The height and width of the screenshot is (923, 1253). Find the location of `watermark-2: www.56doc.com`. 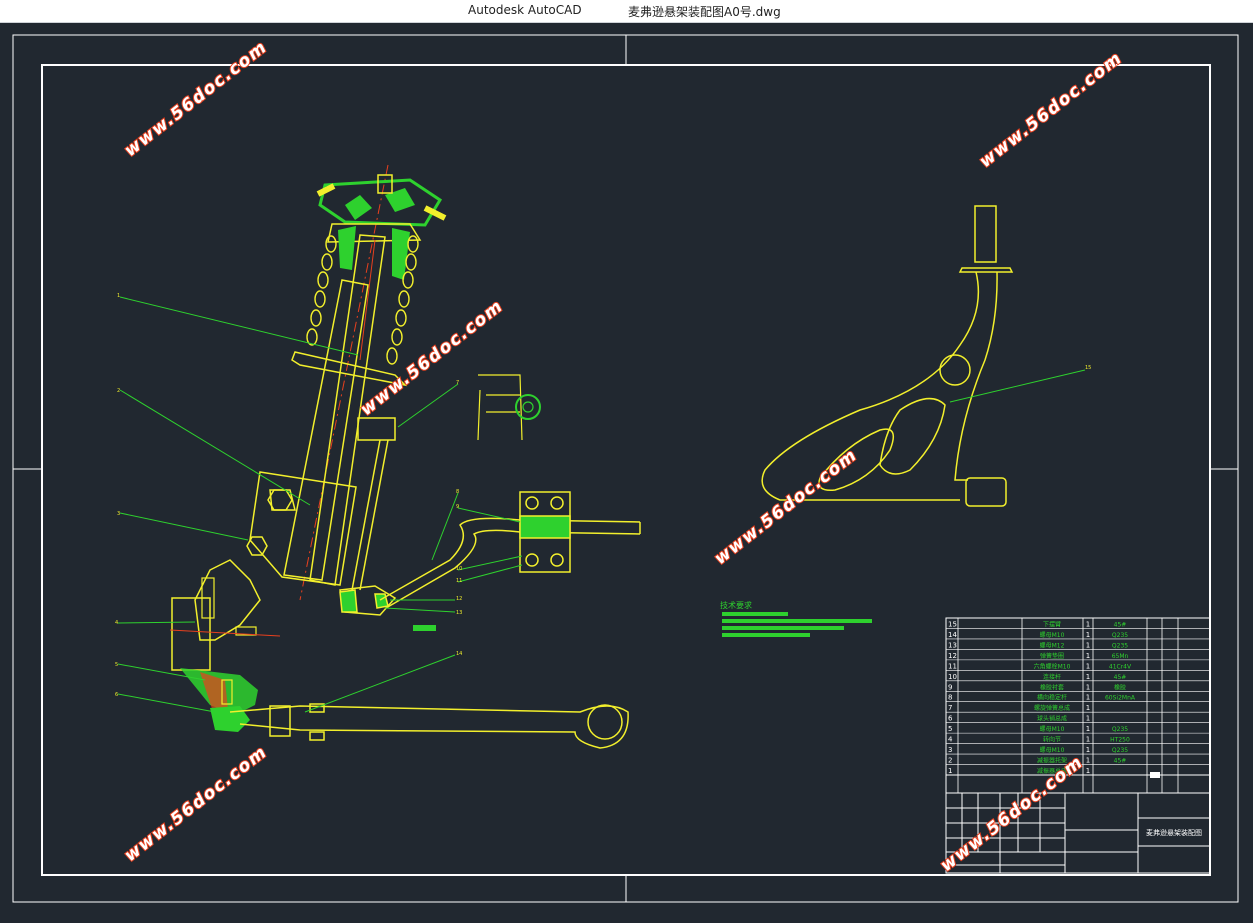

watermark-2: www.56doc.com is located at coordinates (1051, 110).